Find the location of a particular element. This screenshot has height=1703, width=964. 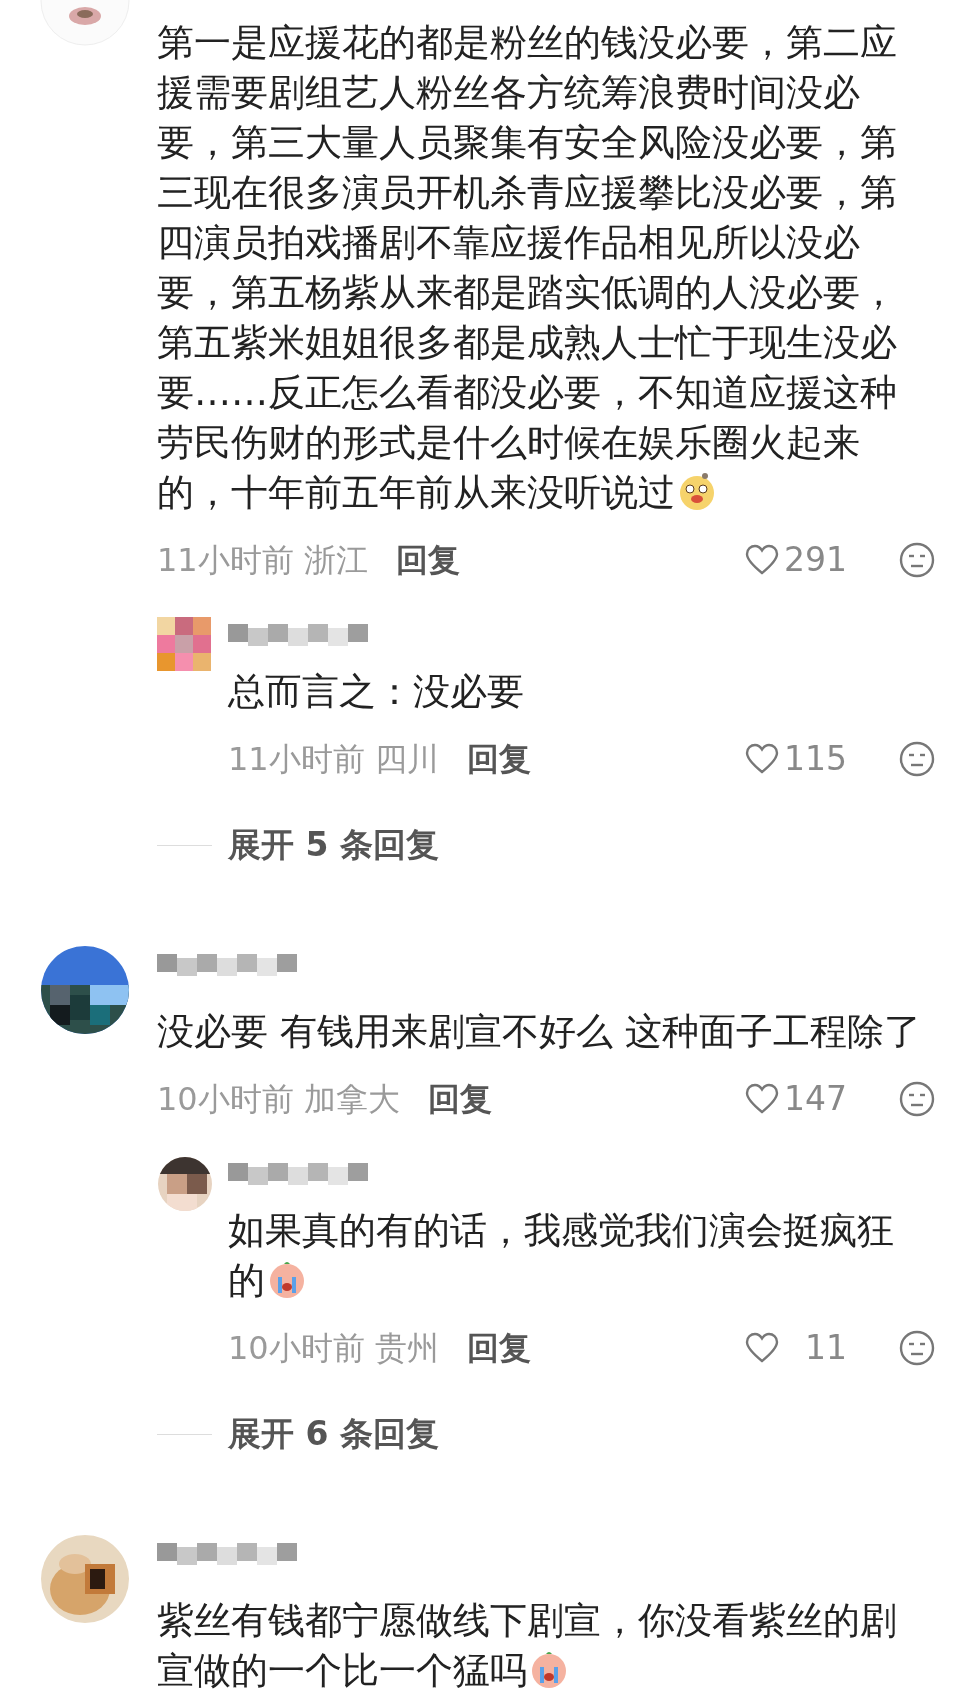

expand-replies-link: 展开 5 条回复 is located at coordinates (333, 845).